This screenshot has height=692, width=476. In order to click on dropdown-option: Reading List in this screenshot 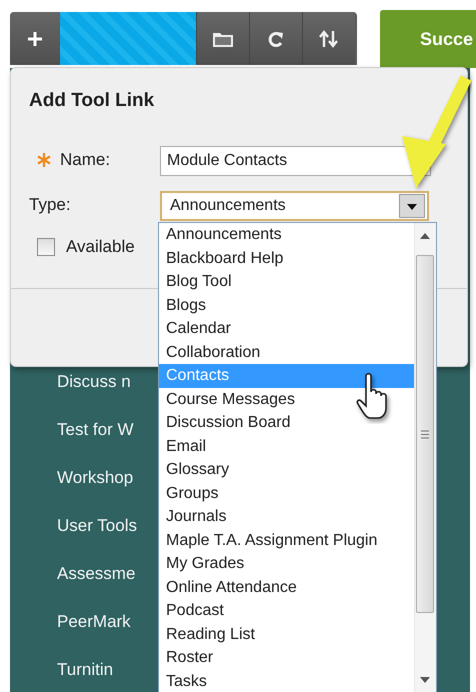, I will do `click(286, 634)`.